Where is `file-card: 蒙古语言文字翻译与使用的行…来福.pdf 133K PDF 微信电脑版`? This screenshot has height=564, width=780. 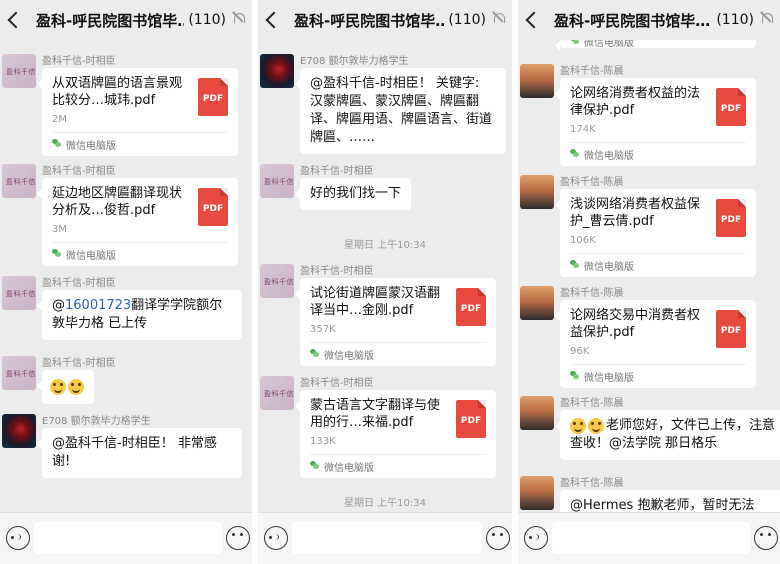
file-card: 蒙古语言文字翻译与使用的行…来福.pdf 133K PDF 微信电脑版 is located at coordinates (395, 434).